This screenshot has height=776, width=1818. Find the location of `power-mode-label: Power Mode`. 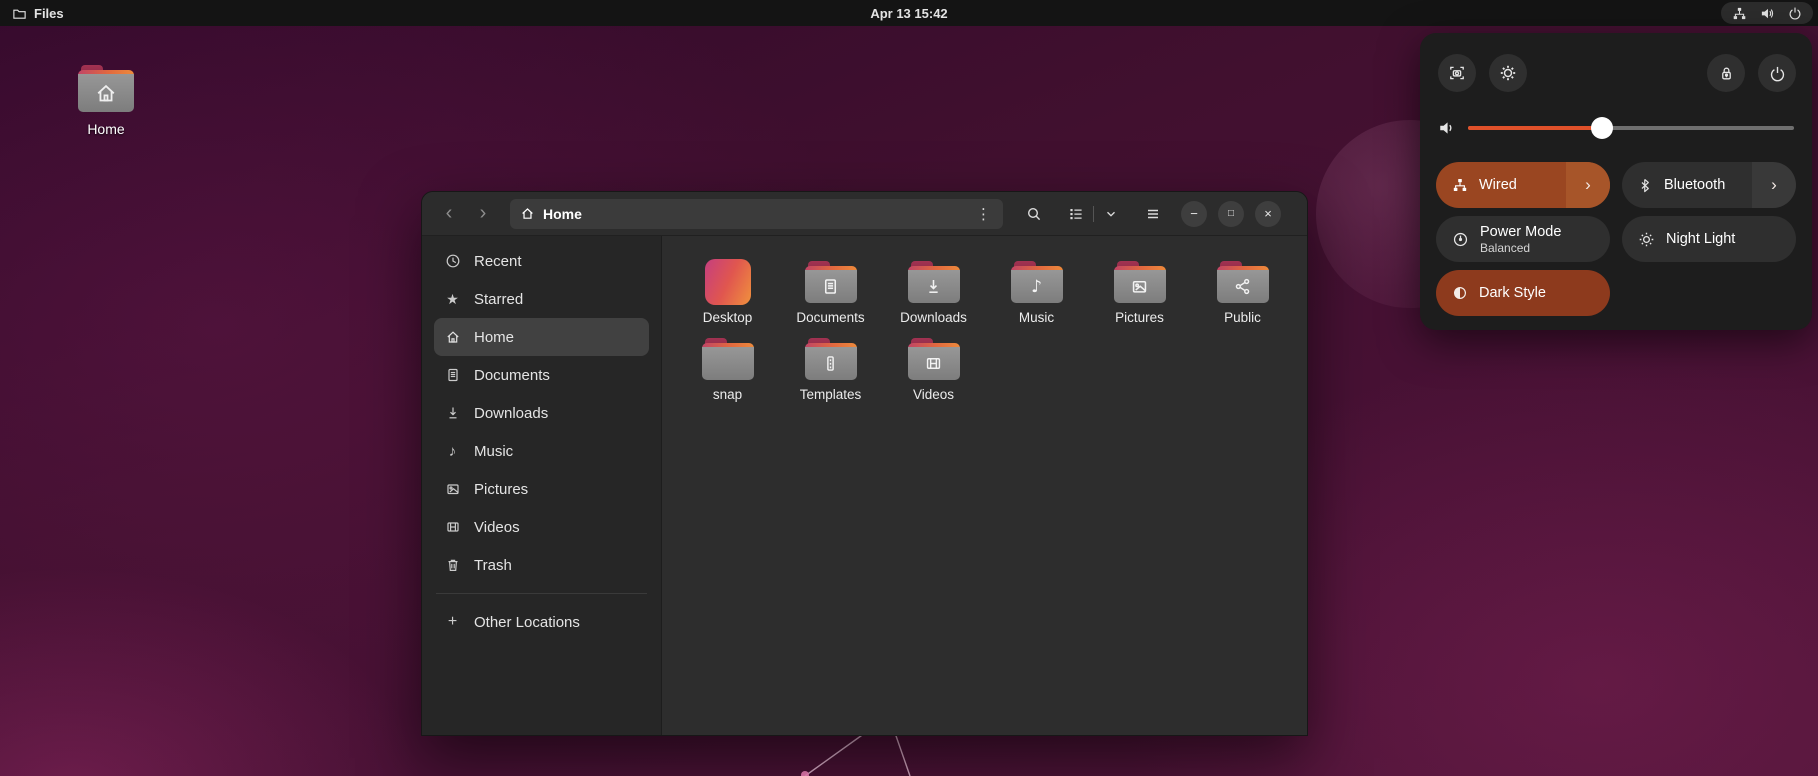

power-mode-label: Power Mode is located at coordinates (1521, 231).